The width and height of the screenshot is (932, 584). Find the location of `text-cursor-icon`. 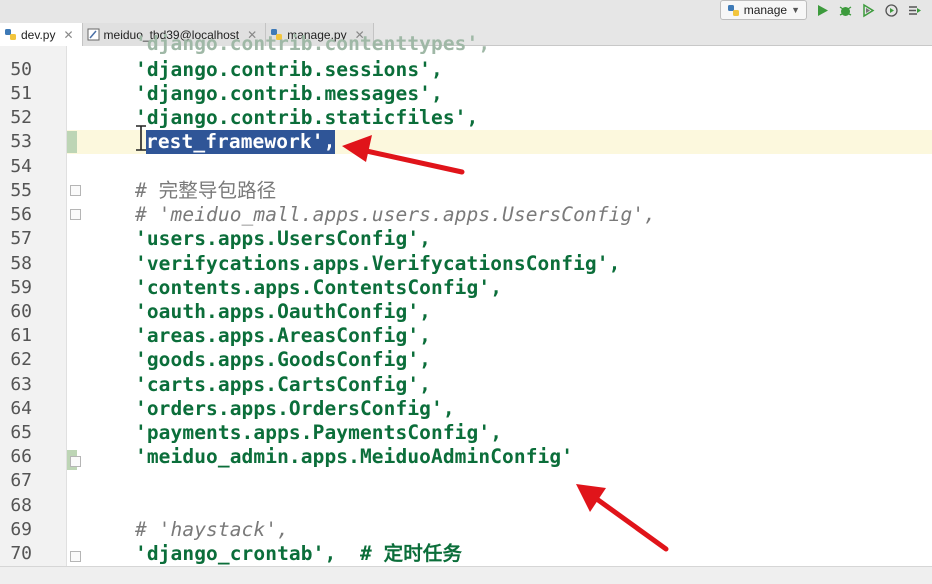

text-cursor-icon is located at coordinates (141, 138).